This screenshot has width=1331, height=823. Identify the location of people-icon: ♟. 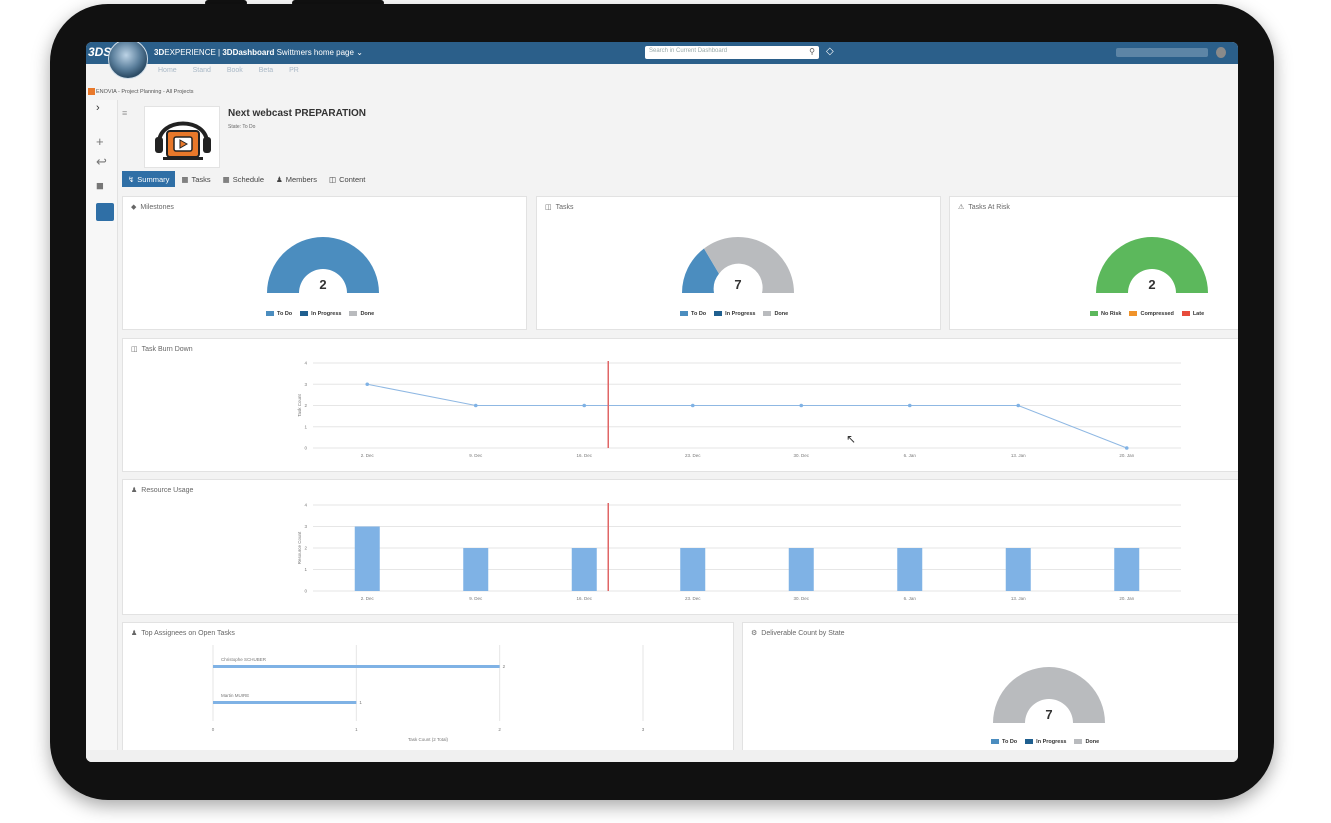
(279, 179).